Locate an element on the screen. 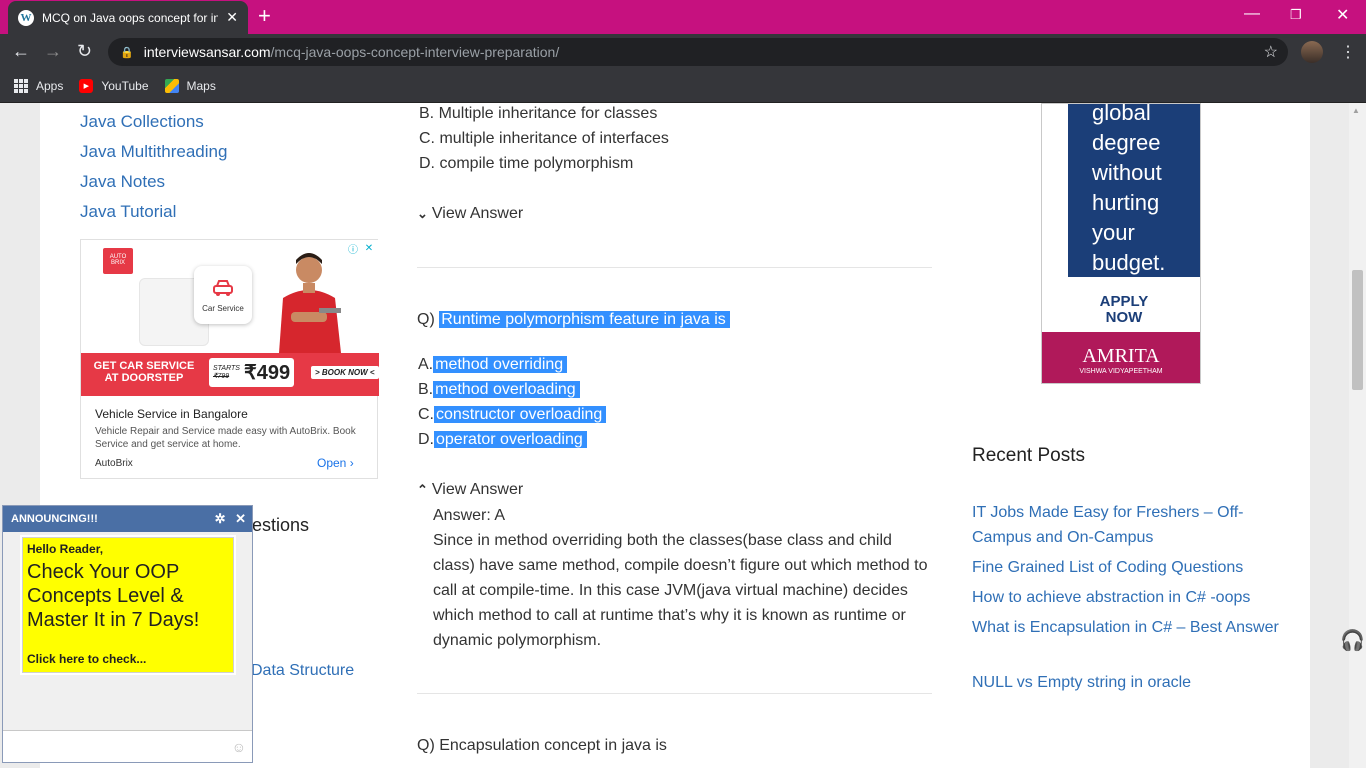 This screenshot has height=768, width=1366. amrita-name: AMRITA is located at coordinates (1121, 356).